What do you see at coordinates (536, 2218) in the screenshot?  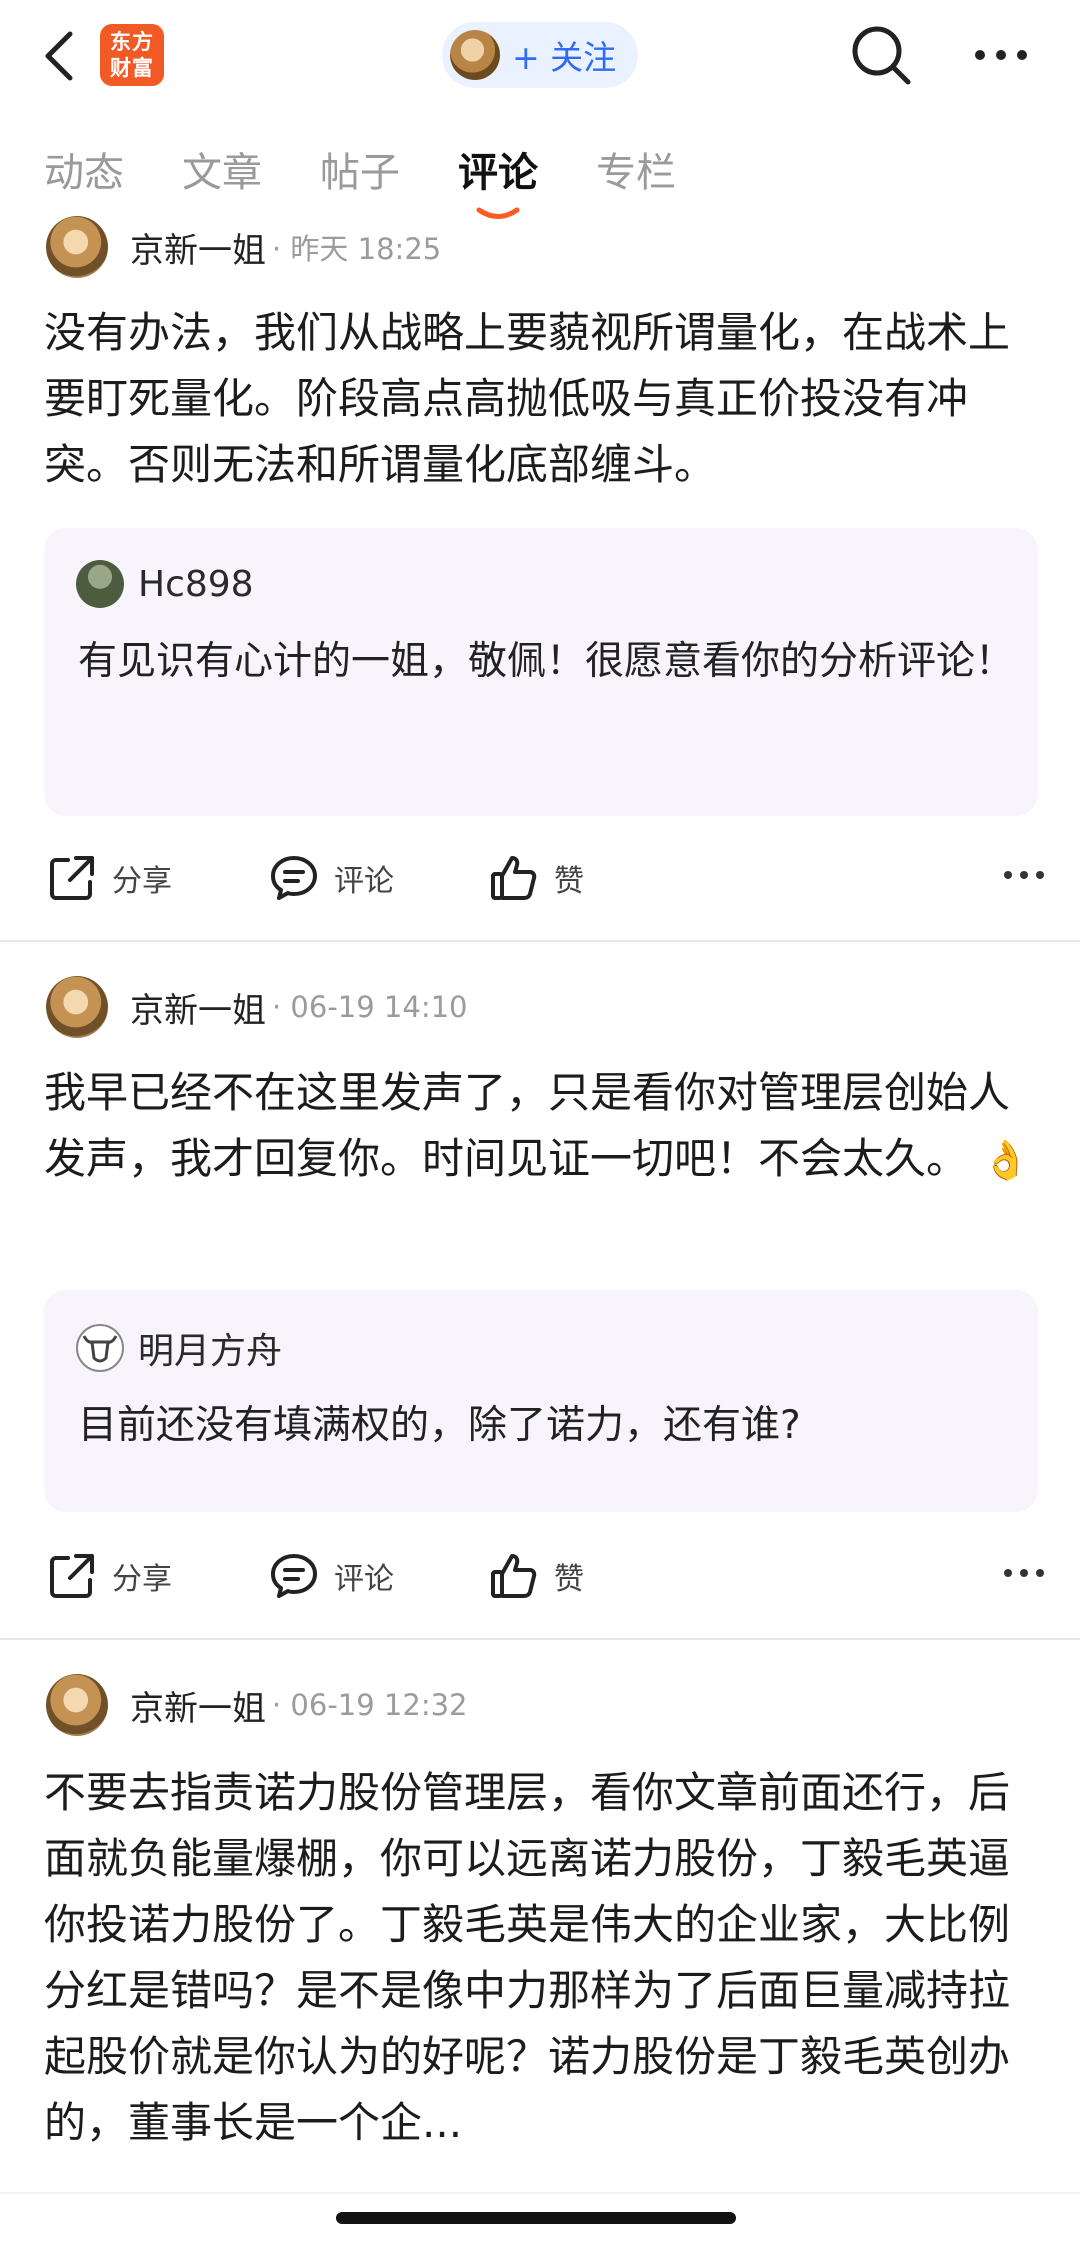 I see `home-indicator` at bounding box center [536, 2218].